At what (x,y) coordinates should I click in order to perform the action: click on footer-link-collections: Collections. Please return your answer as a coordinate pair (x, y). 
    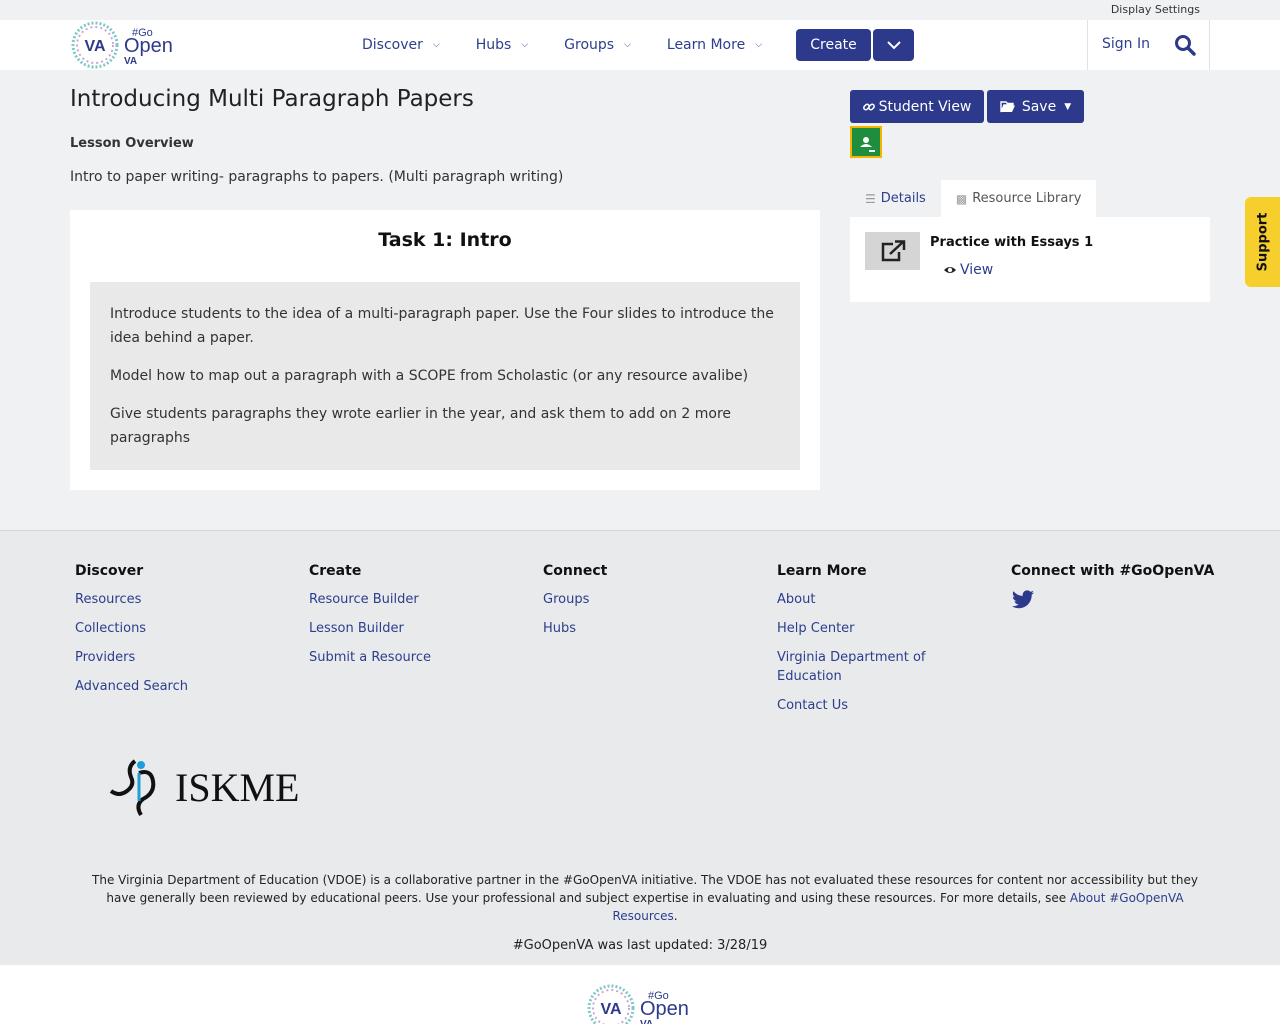
    Looking at the image, I should click on (131, 628).